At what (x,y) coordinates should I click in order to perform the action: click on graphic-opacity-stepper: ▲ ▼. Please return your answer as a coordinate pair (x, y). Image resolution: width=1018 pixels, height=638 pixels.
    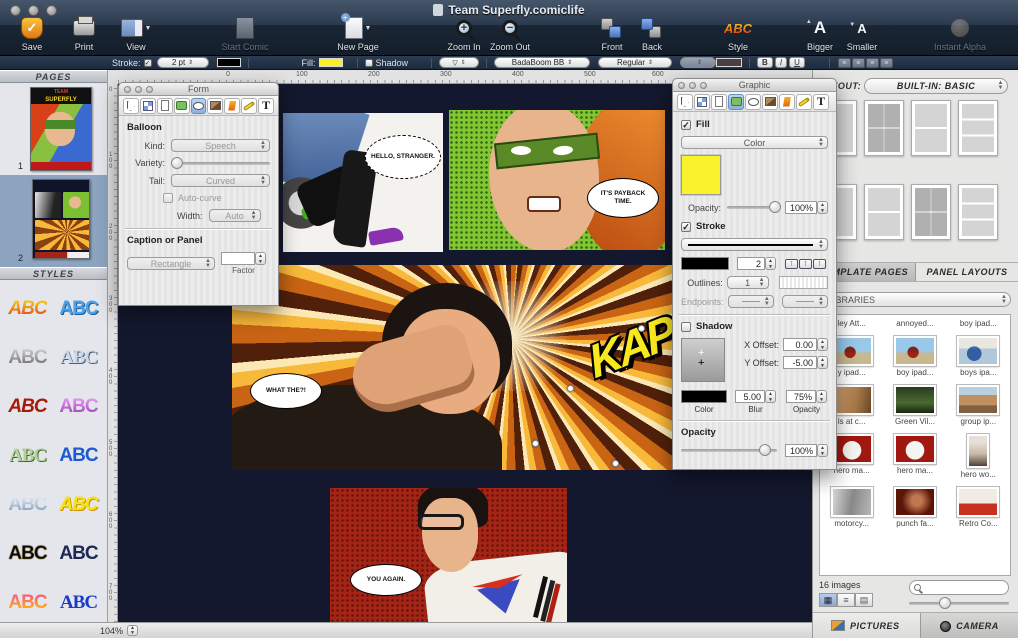
    Looking at the image, I should click on (822, 450).